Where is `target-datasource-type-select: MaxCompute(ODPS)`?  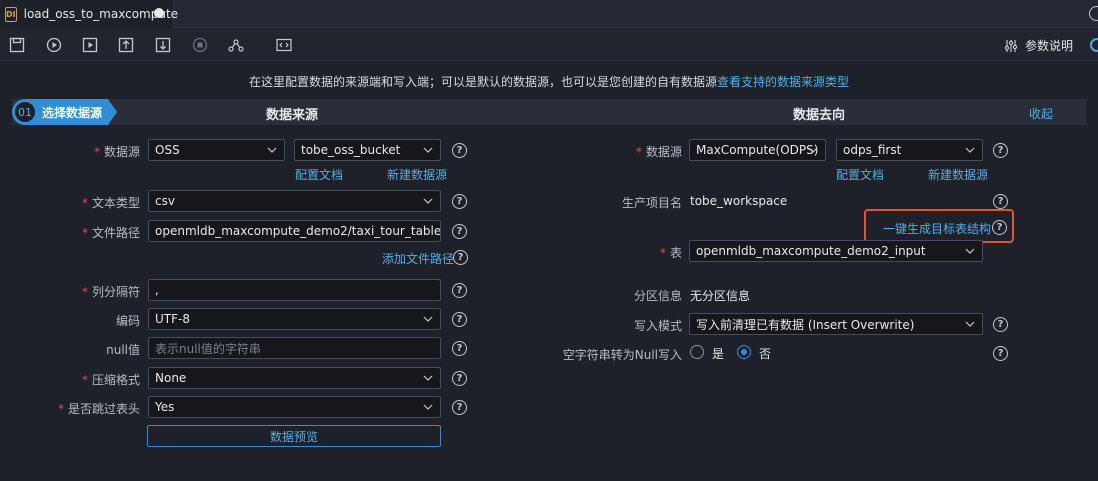
target-datasource-type-select: MaxCompute(ODPS) is located at coordinates (757, 150).